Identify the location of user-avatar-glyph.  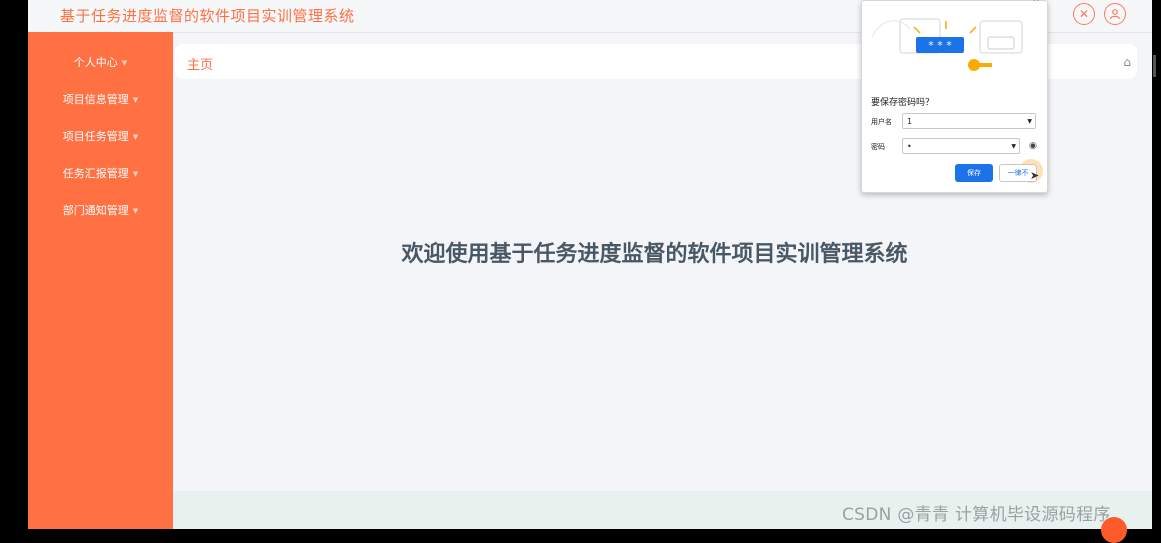
(1115, 14).